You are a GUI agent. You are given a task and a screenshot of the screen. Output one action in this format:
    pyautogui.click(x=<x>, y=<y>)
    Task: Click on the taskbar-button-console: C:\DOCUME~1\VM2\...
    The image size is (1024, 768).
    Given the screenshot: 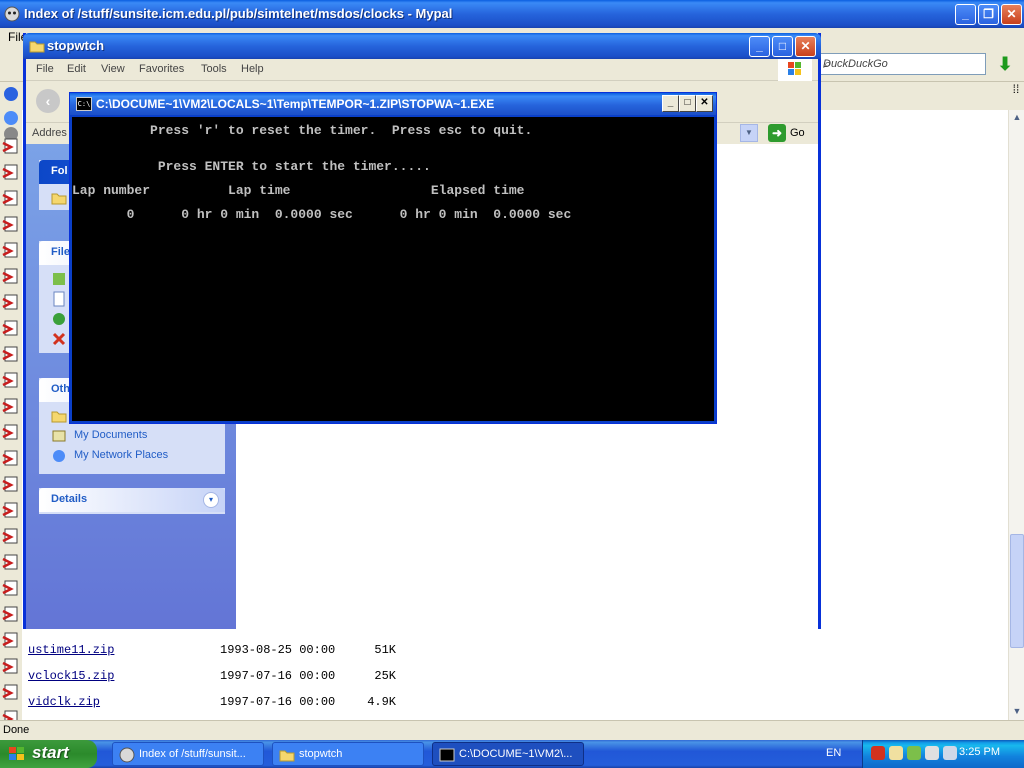 What is the action you would take?
    pyautogui.click(x=508, y=754)
    